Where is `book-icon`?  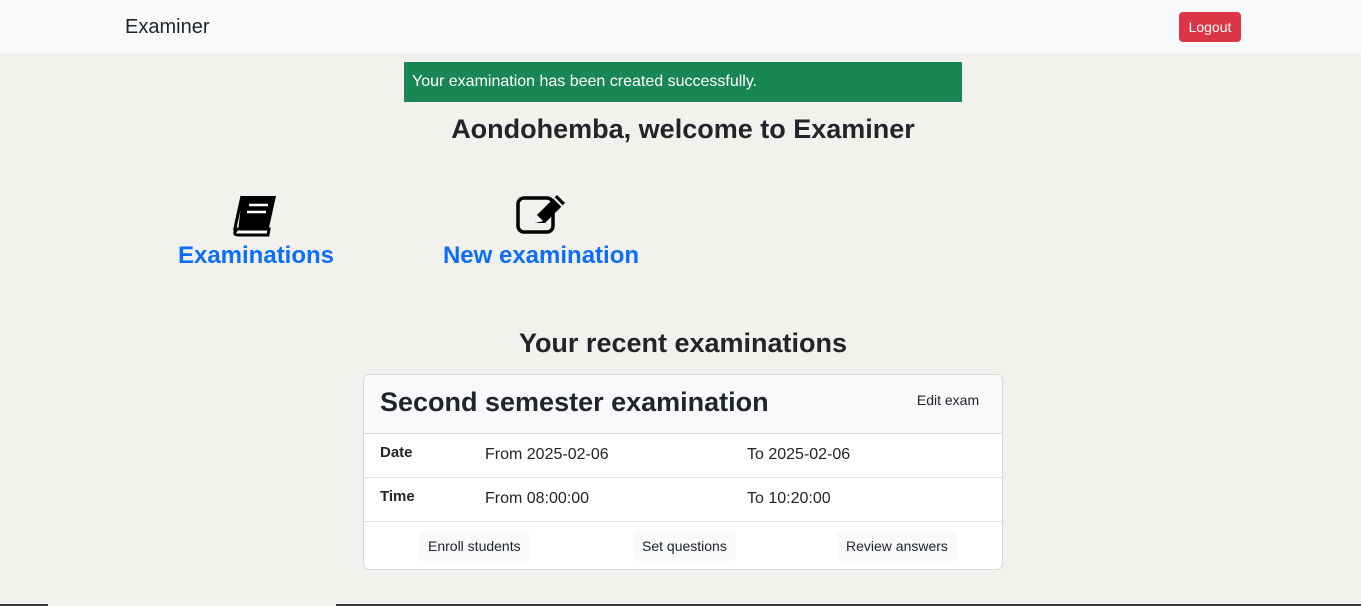 book-icon is located at coordinates (256, 216).